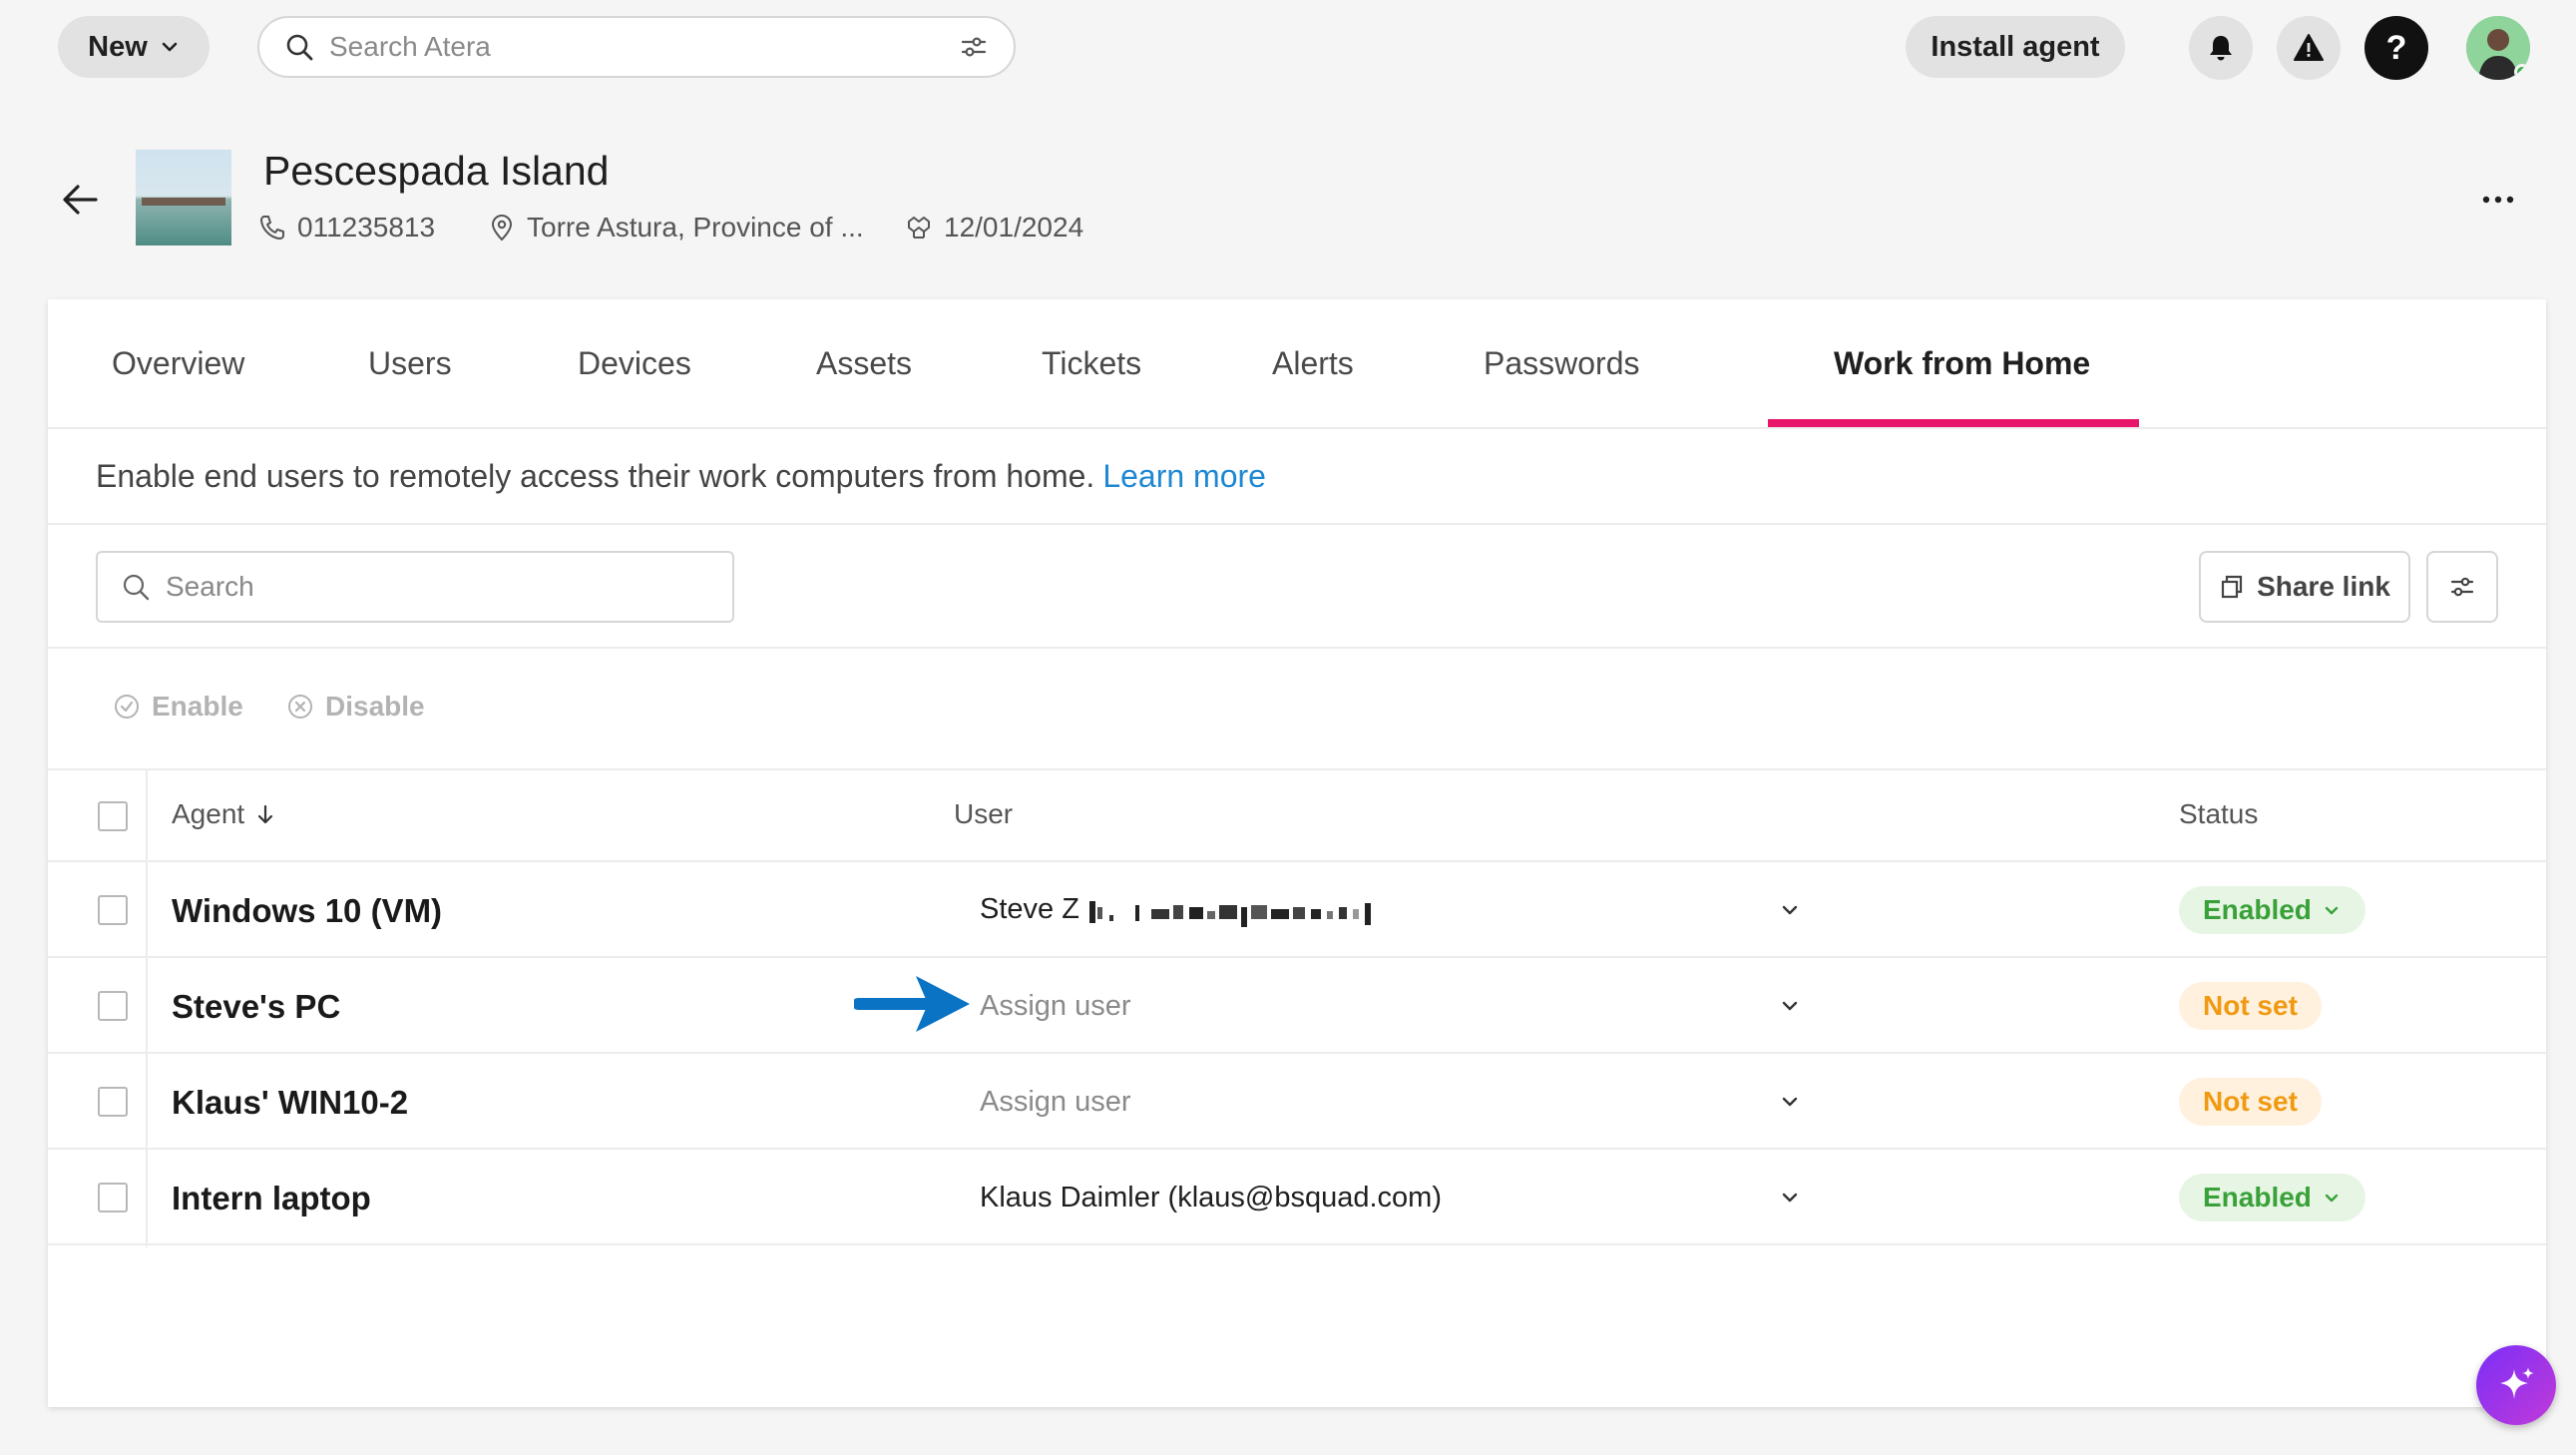  I want to click on more-options-icon, so click(2498, 200).